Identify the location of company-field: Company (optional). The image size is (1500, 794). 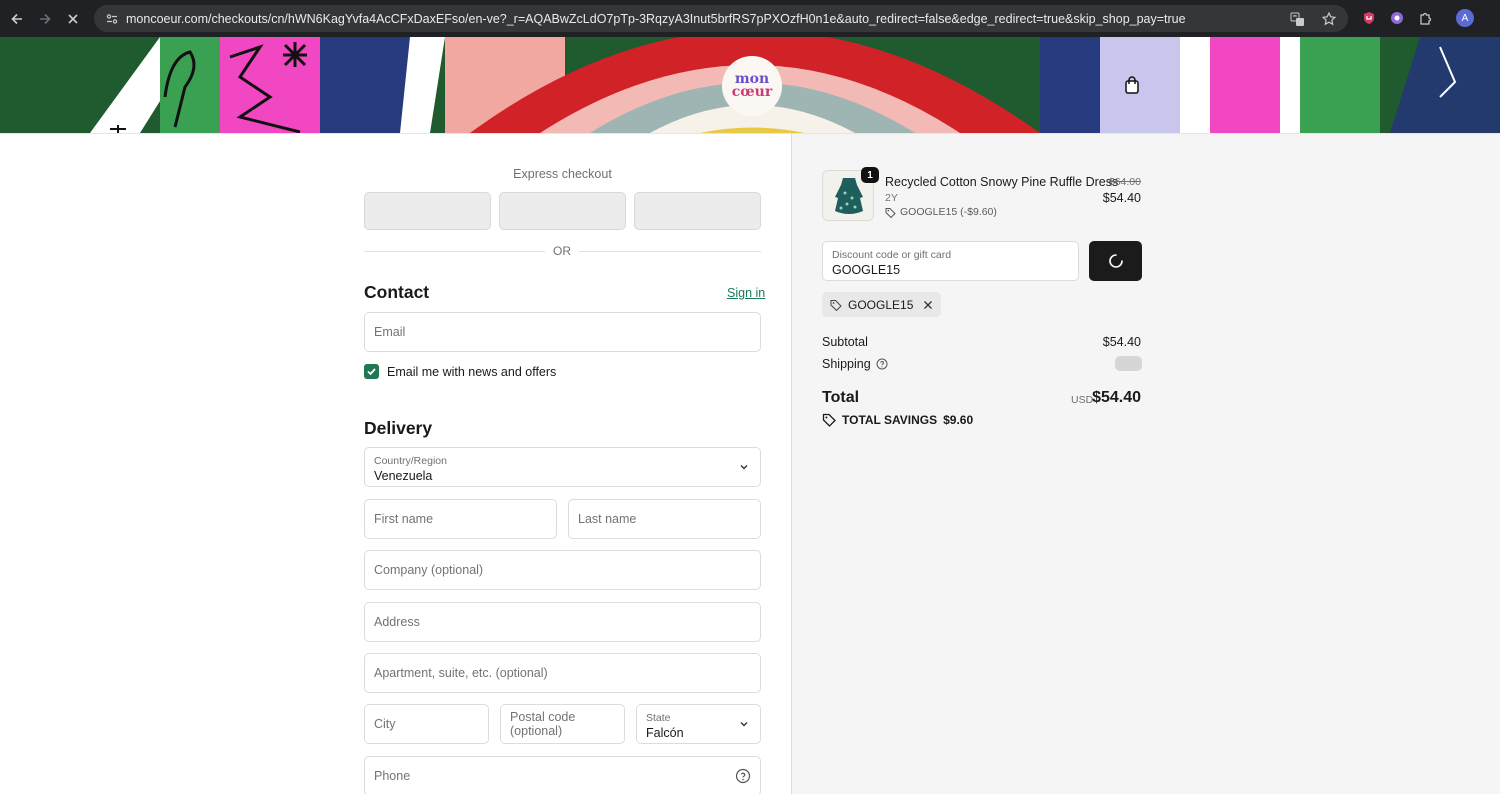
(562, 570).